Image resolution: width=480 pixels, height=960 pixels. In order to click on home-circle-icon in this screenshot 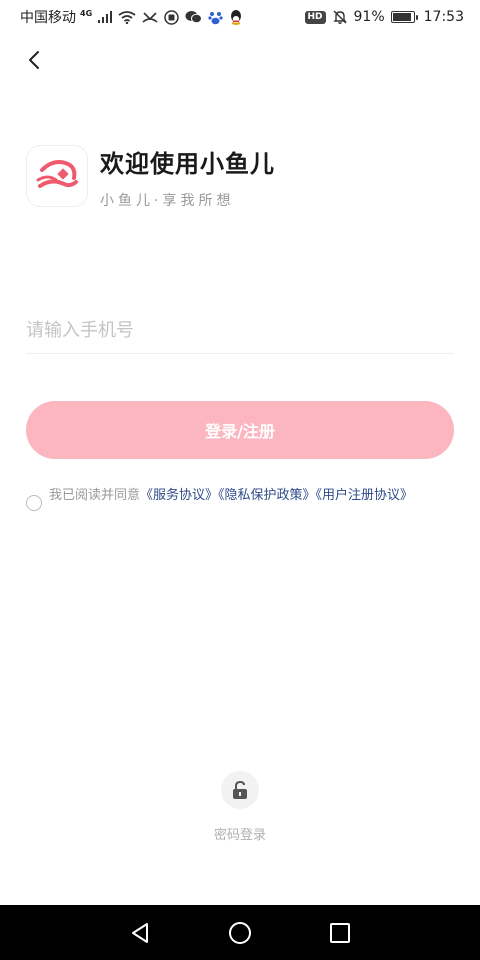, I will do `click(240, 932)`.